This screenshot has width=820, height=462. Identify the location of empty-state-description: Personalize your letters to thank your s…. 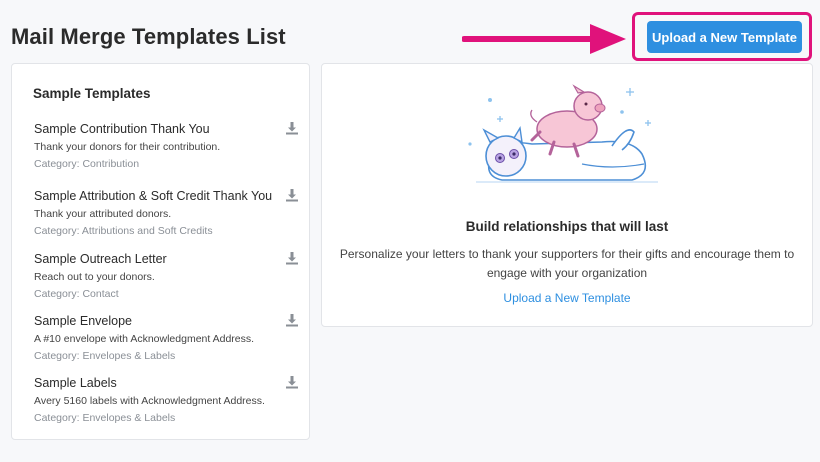
(567, 263).